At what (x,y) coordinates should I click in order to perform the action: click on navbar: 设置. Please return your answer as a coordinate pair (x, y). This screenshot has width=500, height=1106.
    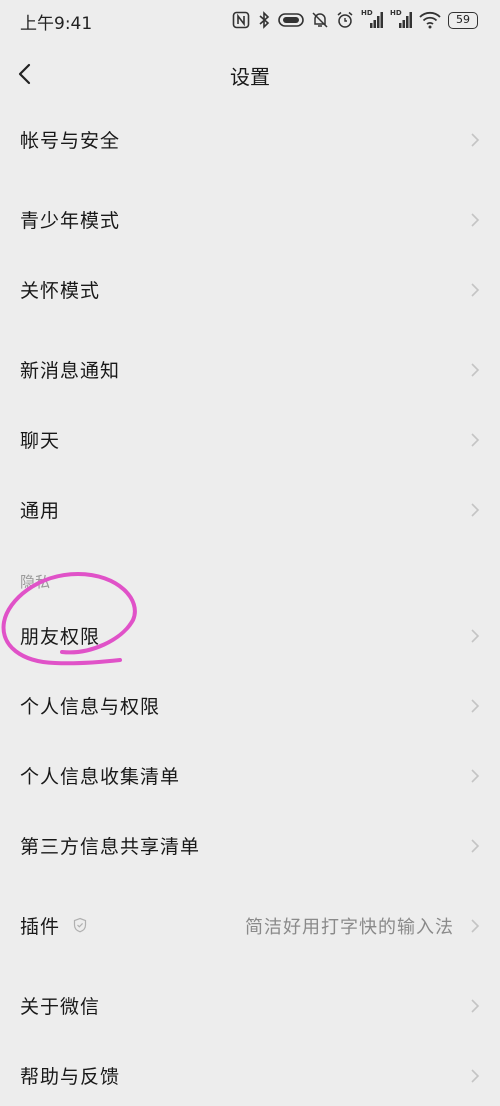
    Looking at the image, I should click on (250, 74).